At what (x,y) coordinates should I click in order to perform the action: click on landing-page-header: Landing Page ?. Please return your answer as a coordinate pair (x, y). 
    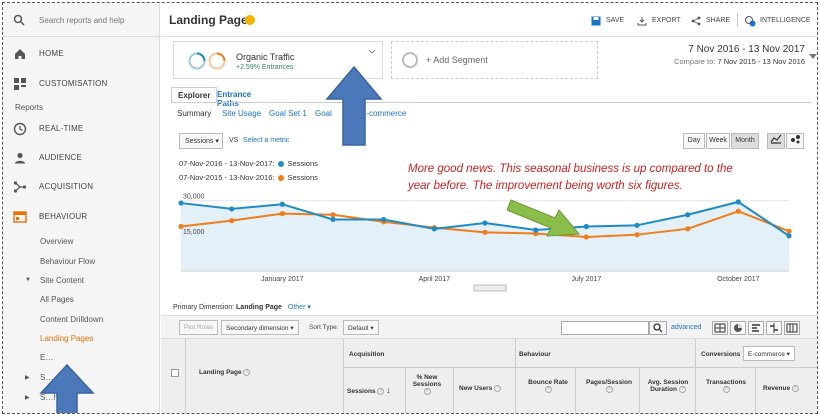
    Looking at the image, I should click on (225, 373).